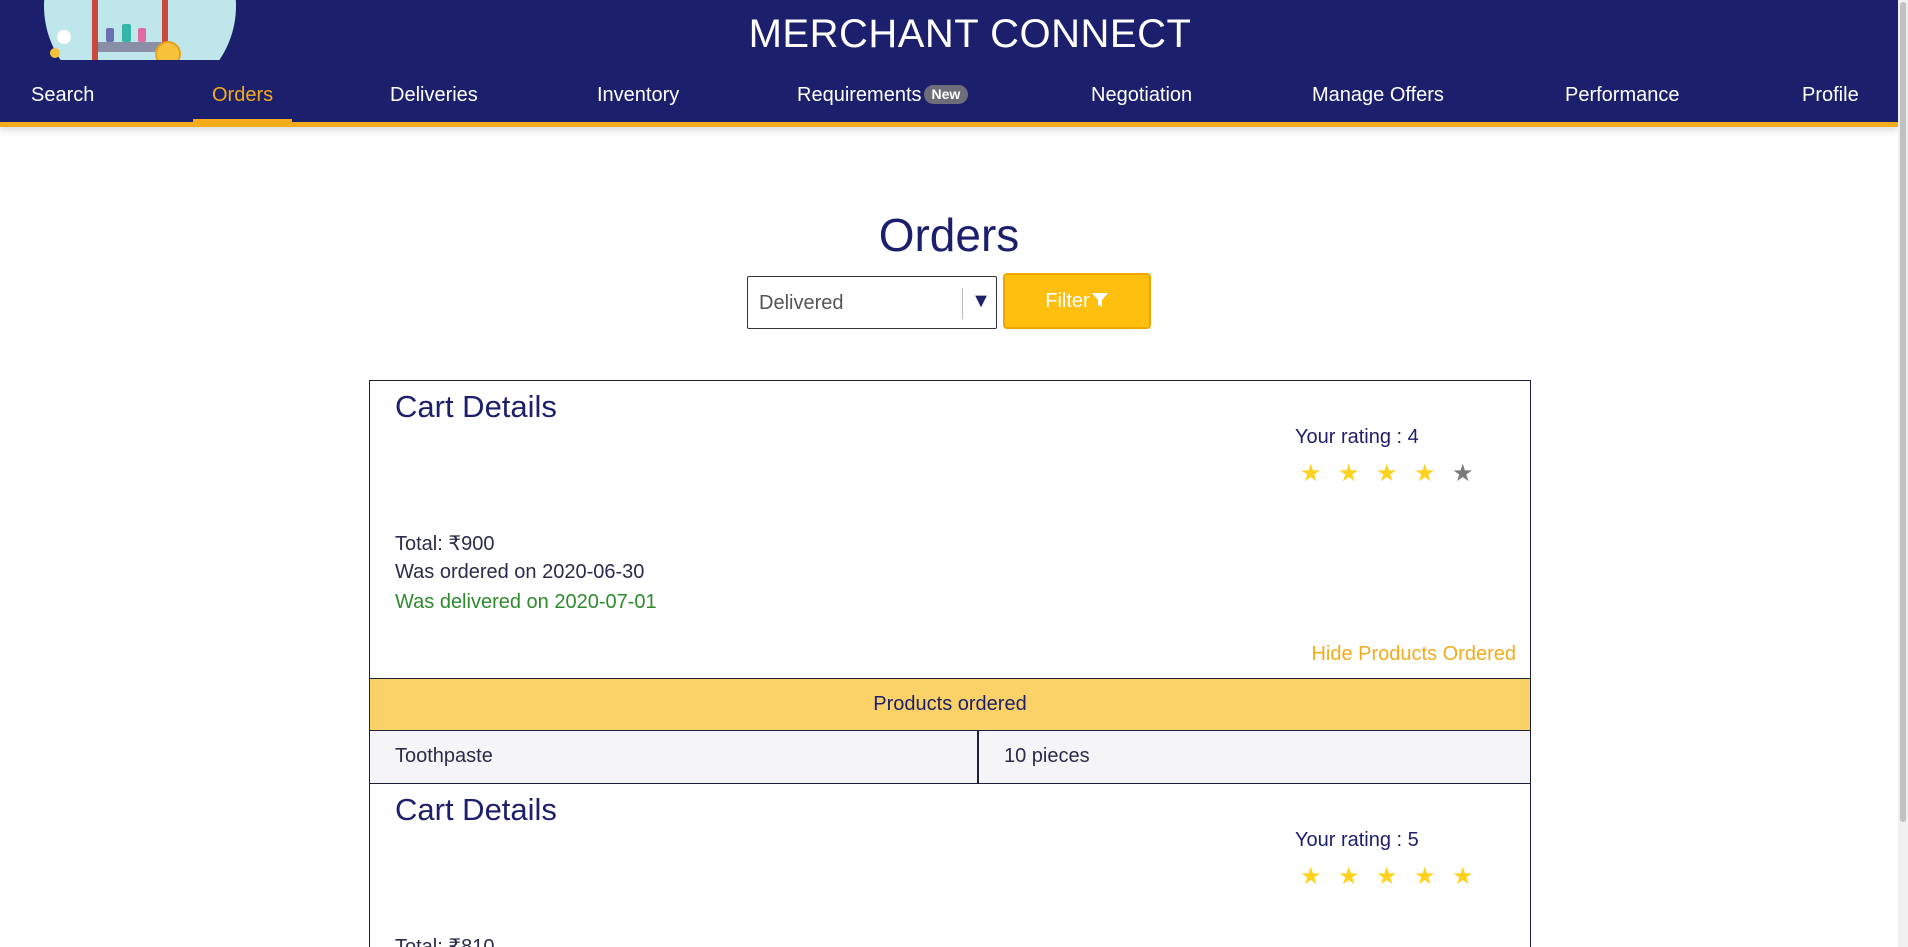  What do you see at coordinates (970, 34) in the screenshot?
I see `app-title: MERCHANT CONNECT` at bounding box center [970, 34].